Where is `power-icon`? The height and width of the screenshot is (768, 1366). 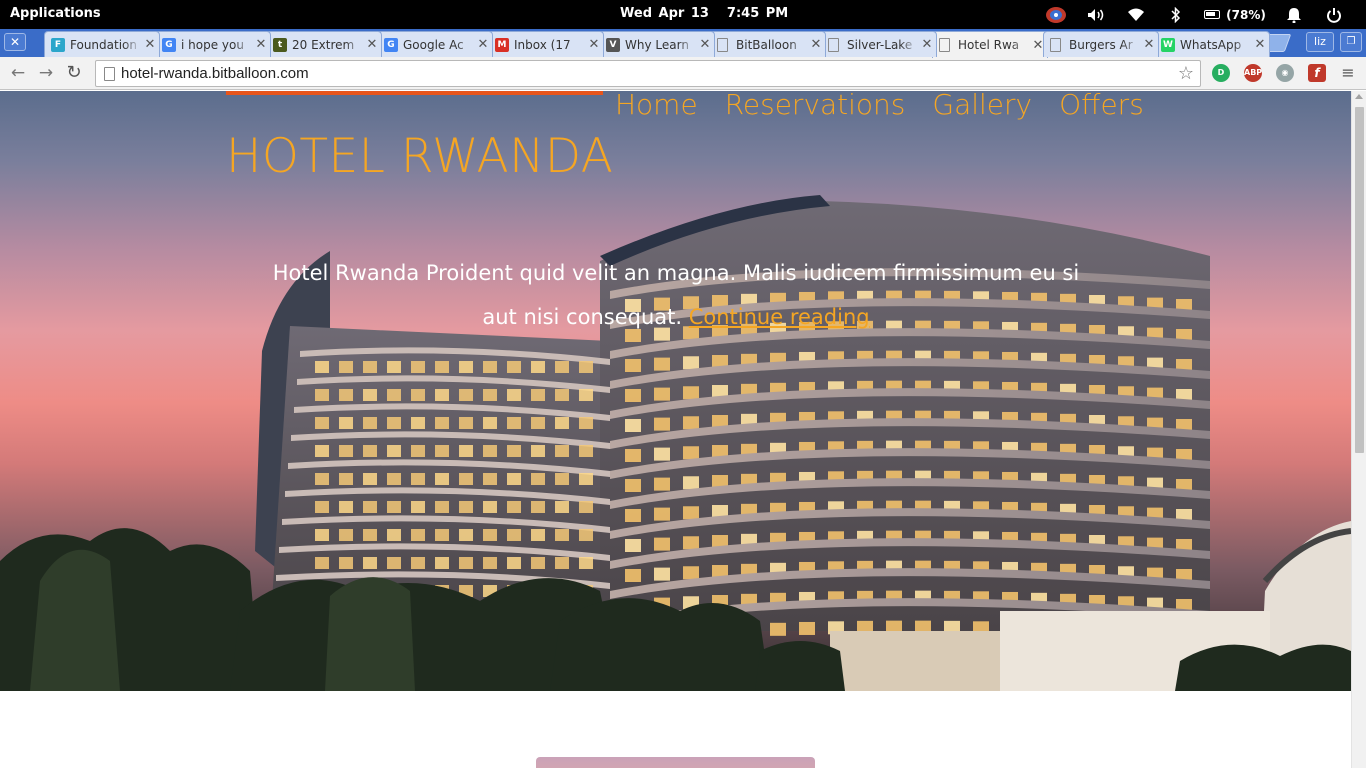 power-icon is located at coordinates (1334, 14).